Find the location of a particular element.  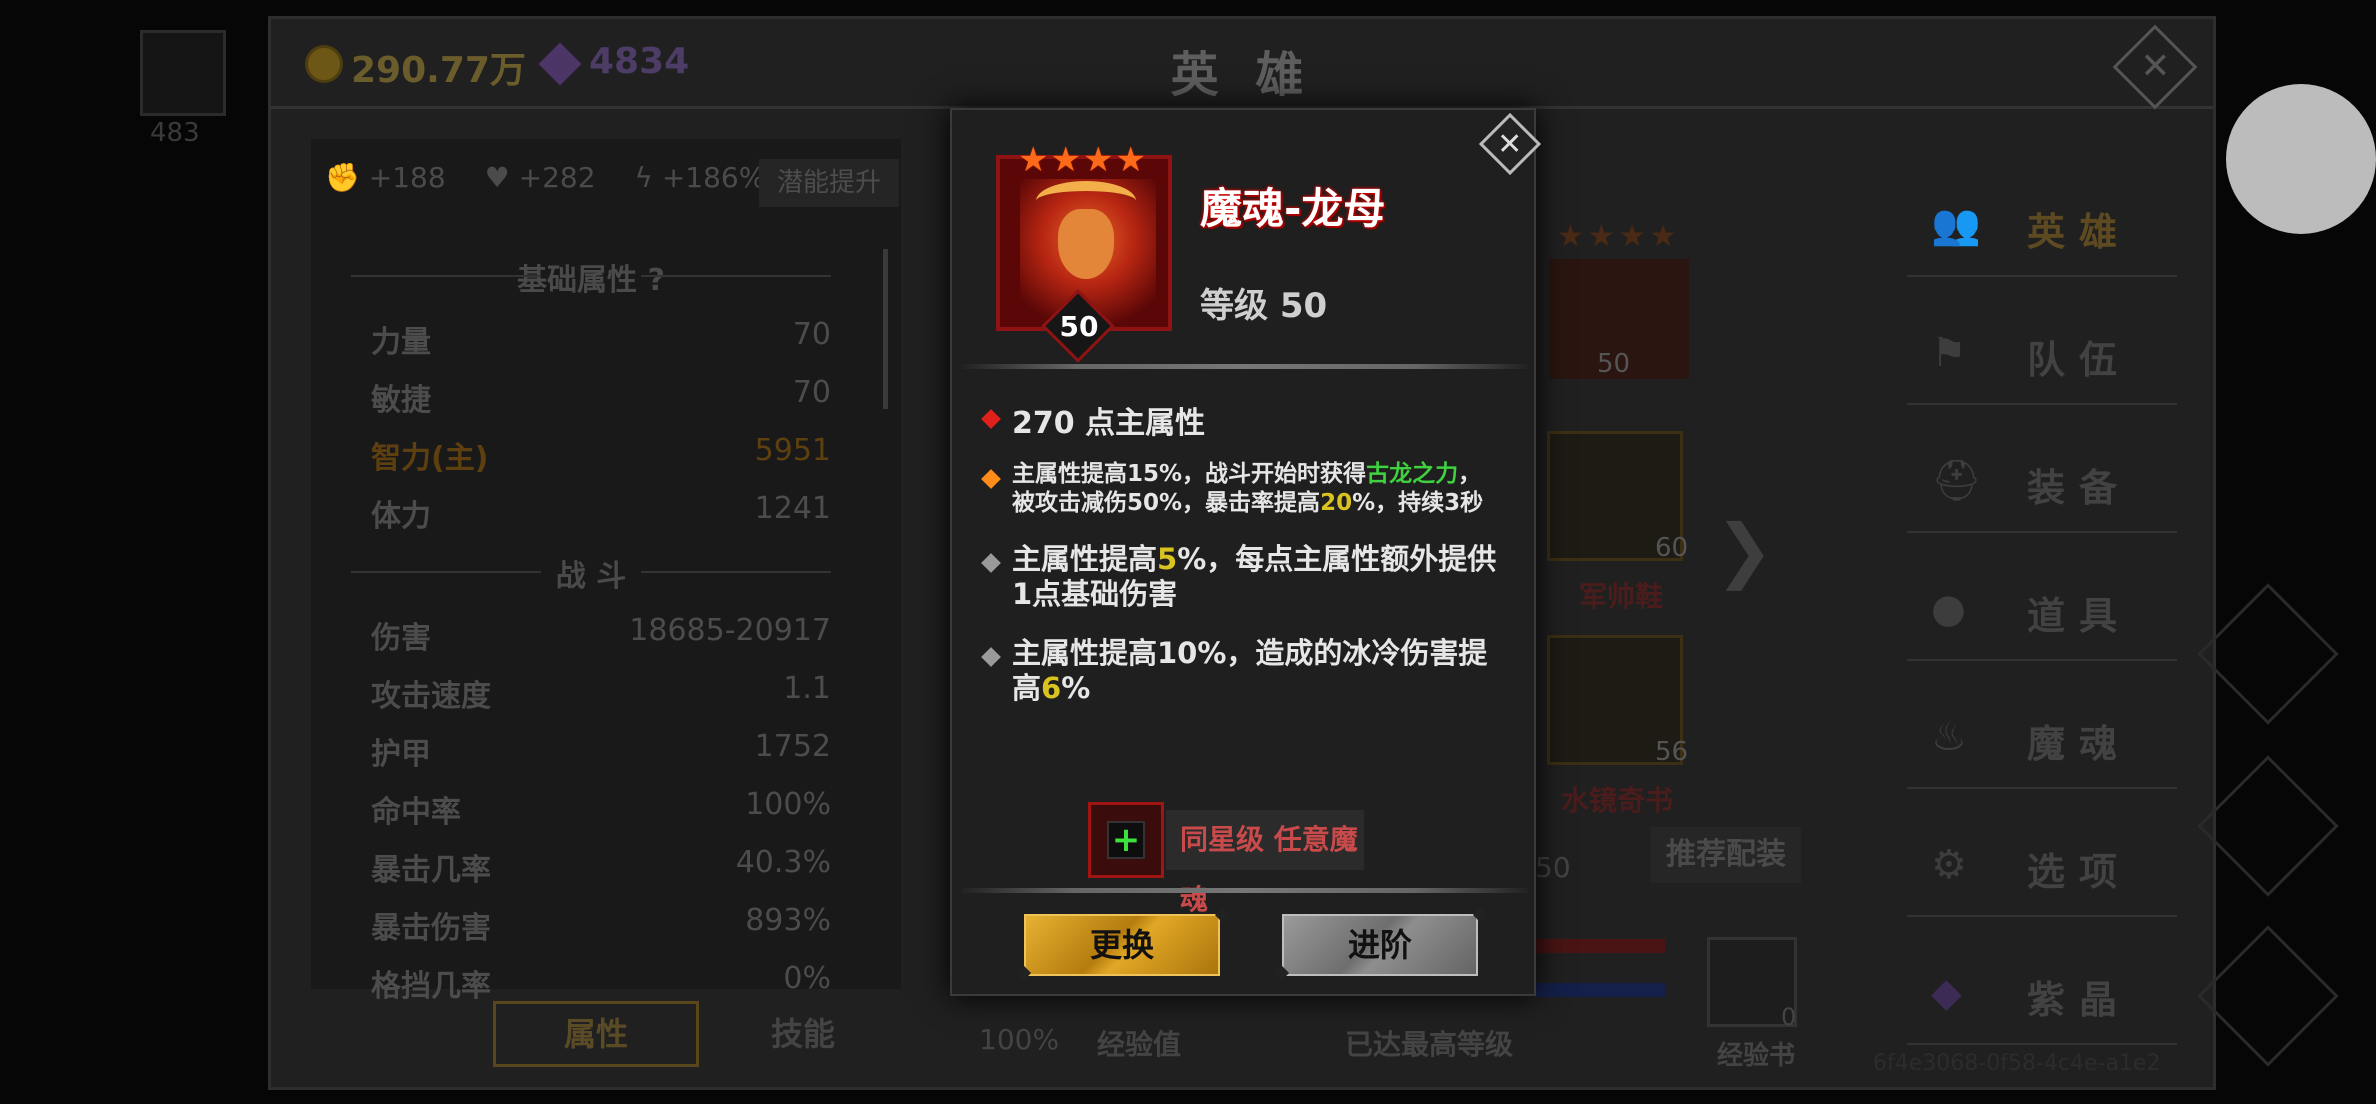

progress-percent: 100% is located at coordinates (1019, 1039).